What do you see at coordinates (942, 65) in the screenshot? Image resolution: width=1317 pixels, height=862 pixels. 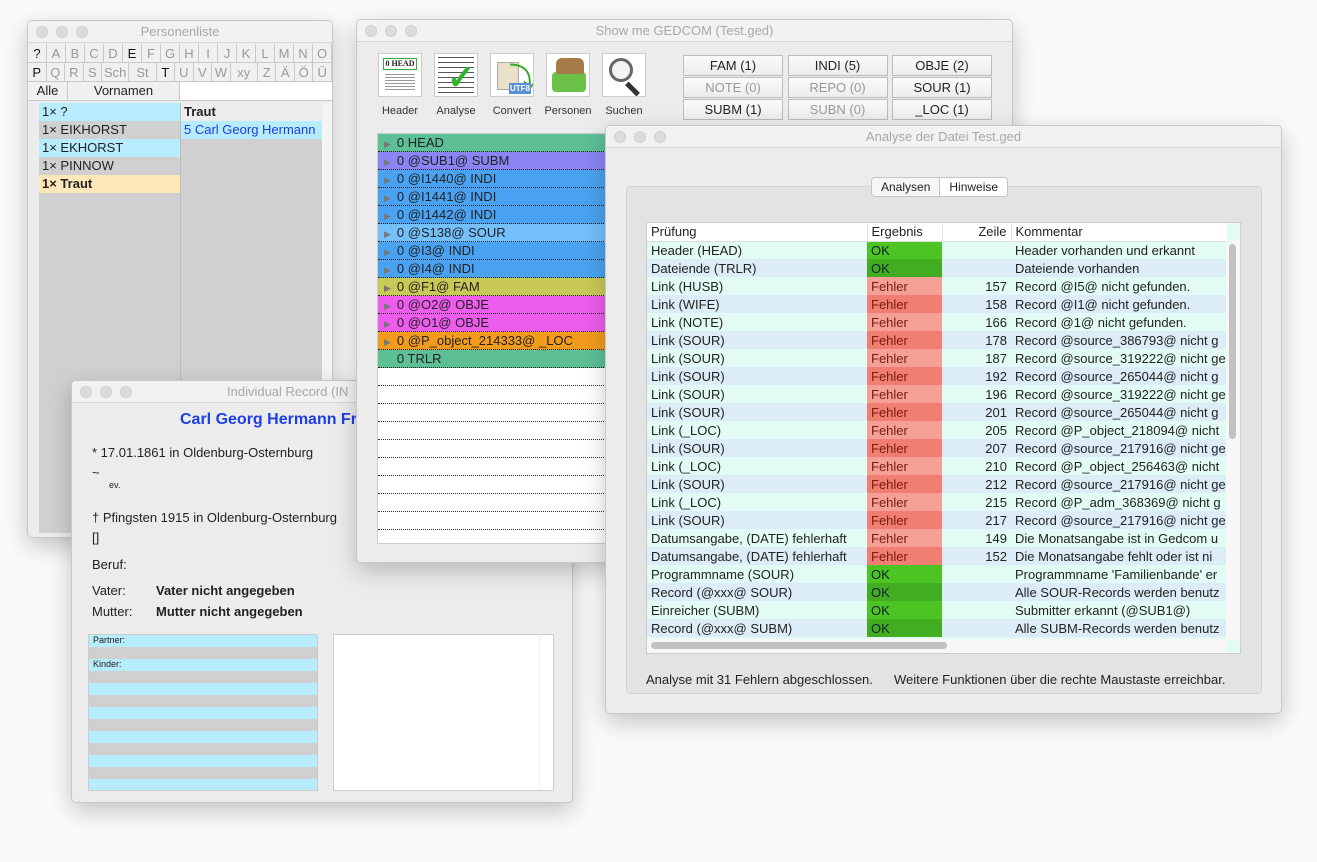 I see `record-type-button: OBJE (2)` at bounding box center [942, 65].